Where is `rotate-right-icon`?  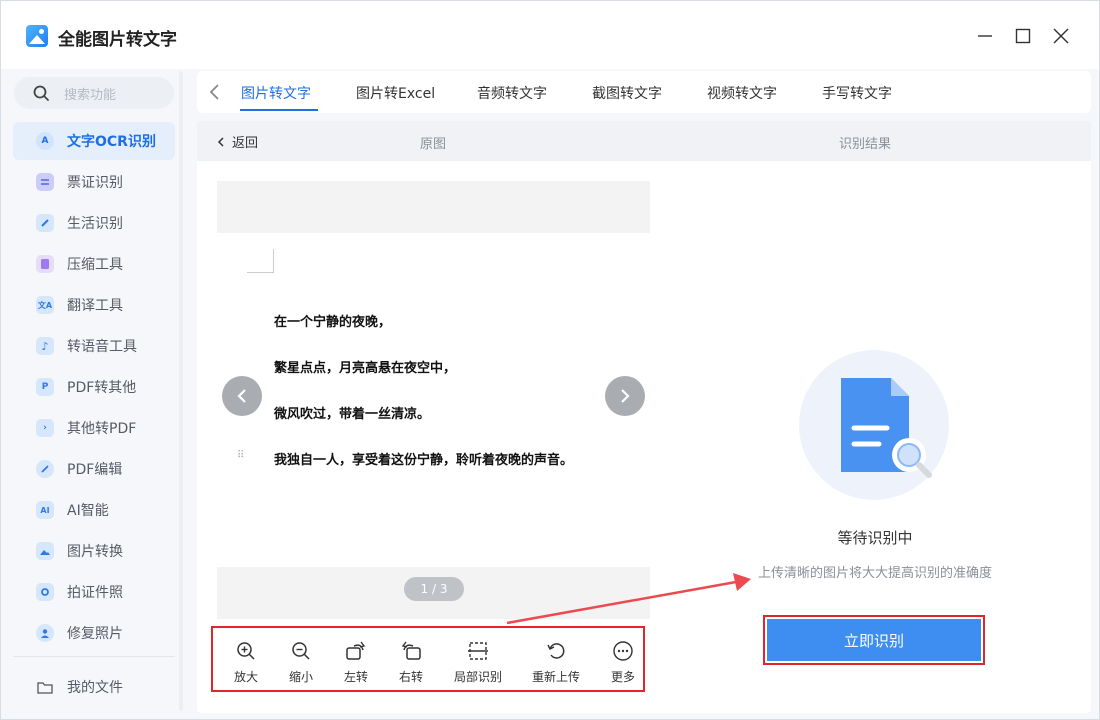 rotate-right-icon is located at coordinates (411, 651).